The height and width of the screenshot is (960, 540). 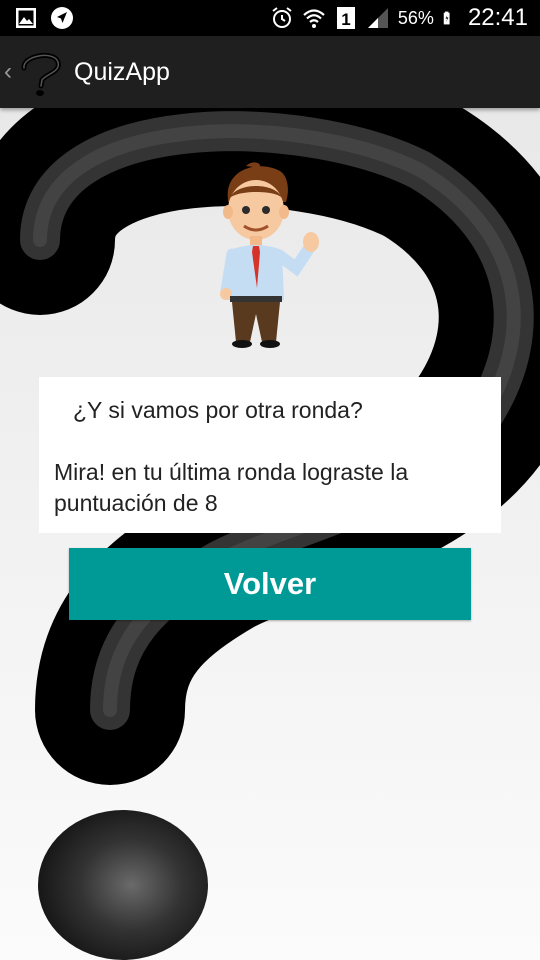 I want to click on clock: 22:41, so click(x=497, y=17).